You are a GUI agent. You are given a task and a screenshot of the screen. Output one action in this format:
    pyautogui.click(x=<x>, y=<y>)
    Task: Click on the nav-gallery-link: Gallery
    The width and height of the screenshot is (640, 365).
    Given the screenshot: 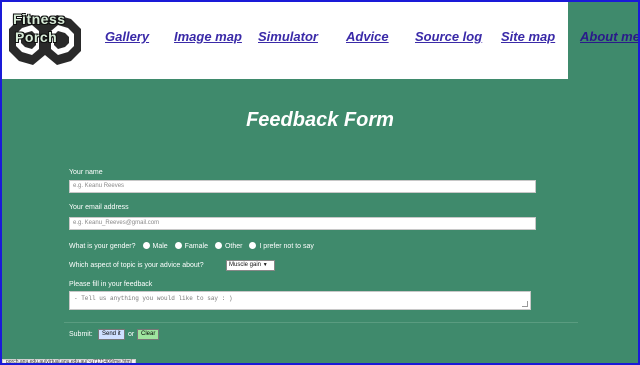 What is the action you would take?
    pyautogui.click(x=127, y=36)
    